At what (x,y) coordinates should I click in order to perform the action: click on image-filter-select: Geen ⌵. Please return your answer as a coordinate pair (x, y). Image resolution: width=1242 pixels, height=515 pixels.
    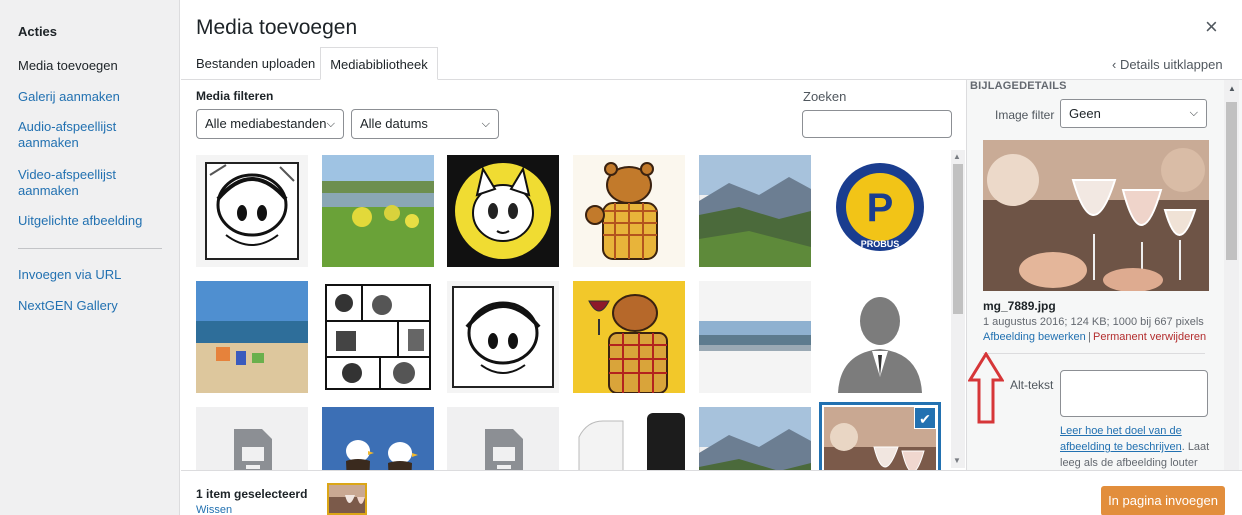
    Looking at the image, I should click on (1133, 113).